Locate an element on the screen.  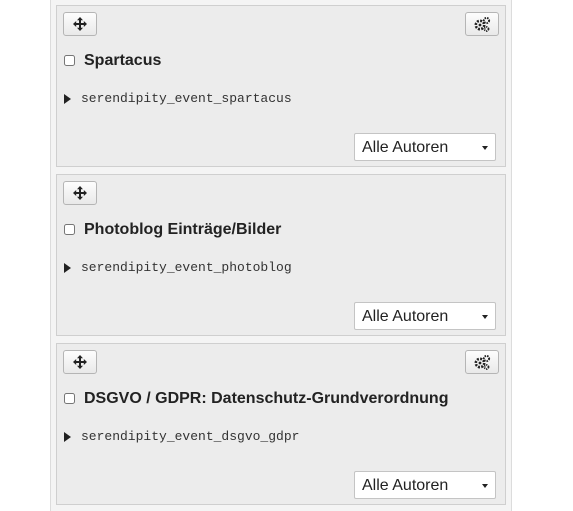
plugin-event-name: serendipity_event_dsgvo_gdpr is located at coordinates (190, 436).